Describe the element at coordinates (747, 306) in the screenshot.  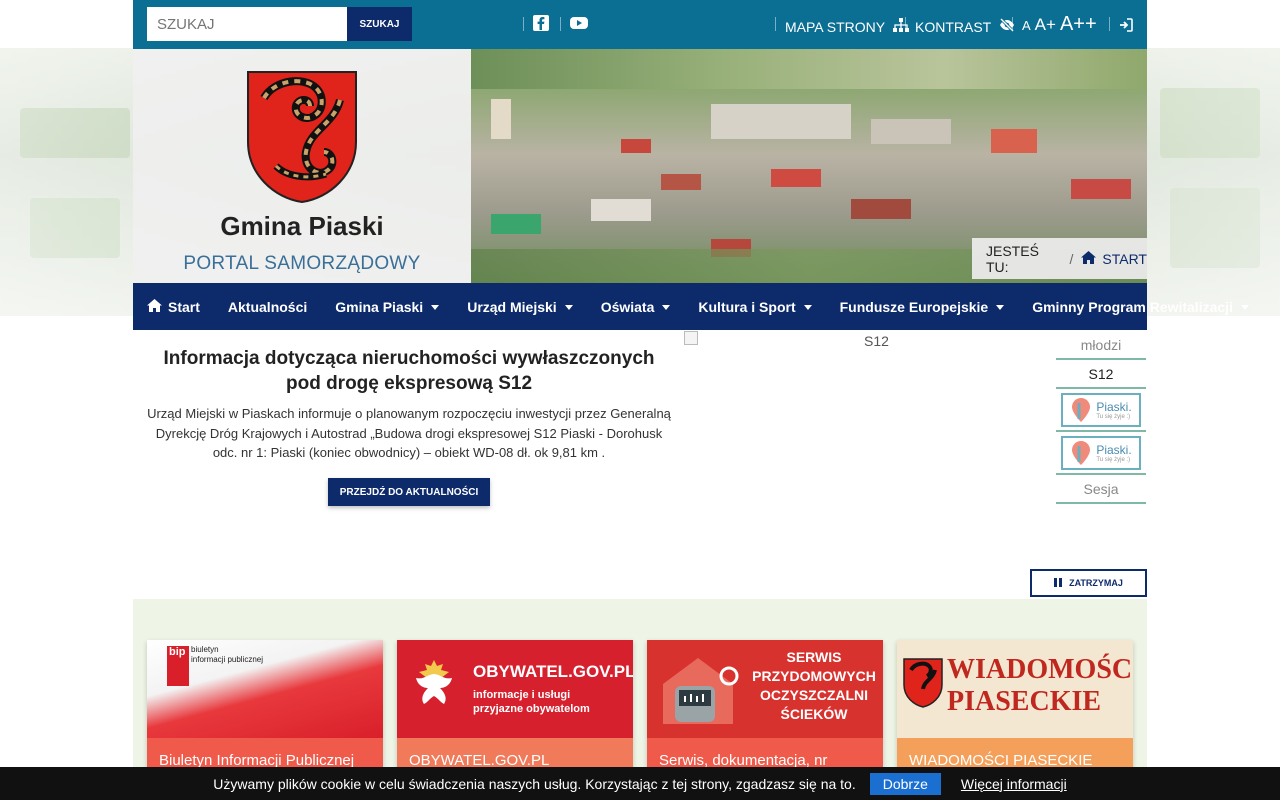
I see `nav-item-label: Kultura i Sport` at that location.